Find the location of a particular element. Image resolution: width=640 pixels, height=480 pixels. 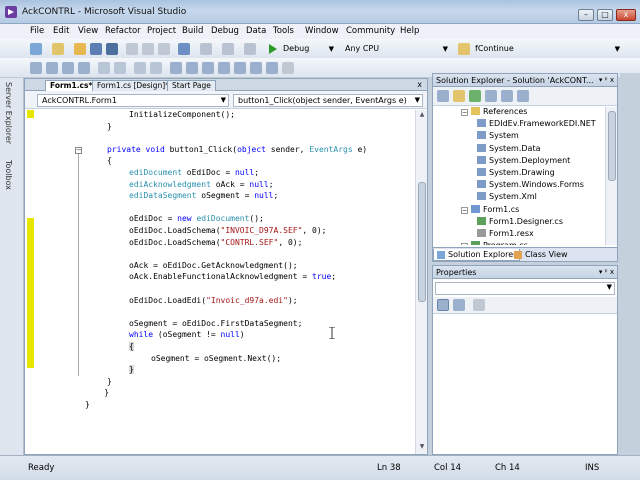

uncomment-lines-icon is located at coordinates (156, 68).